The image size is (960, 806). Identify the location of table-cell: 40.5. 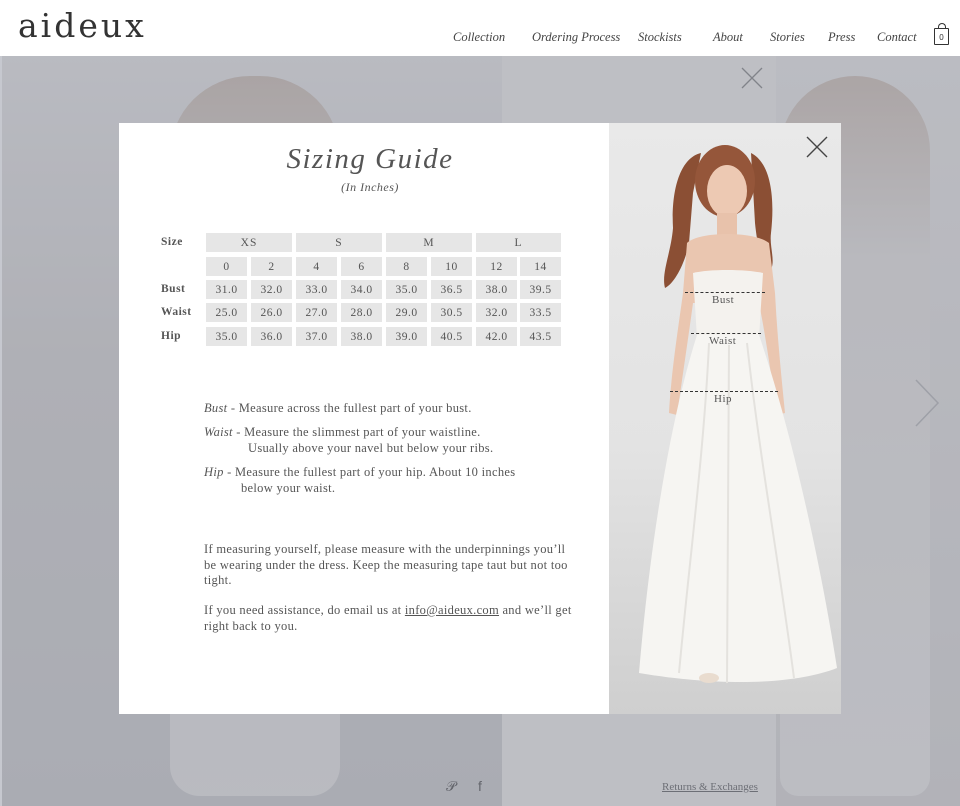
(451, 336).